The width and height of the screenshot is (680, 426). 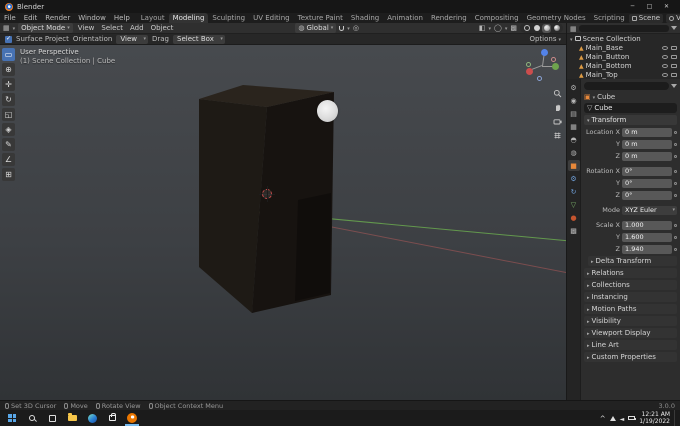 What do you see at coordinates (630, 273) in the screenshot?
I see `panel-relations: Relations` at bounding box center [630, 273].